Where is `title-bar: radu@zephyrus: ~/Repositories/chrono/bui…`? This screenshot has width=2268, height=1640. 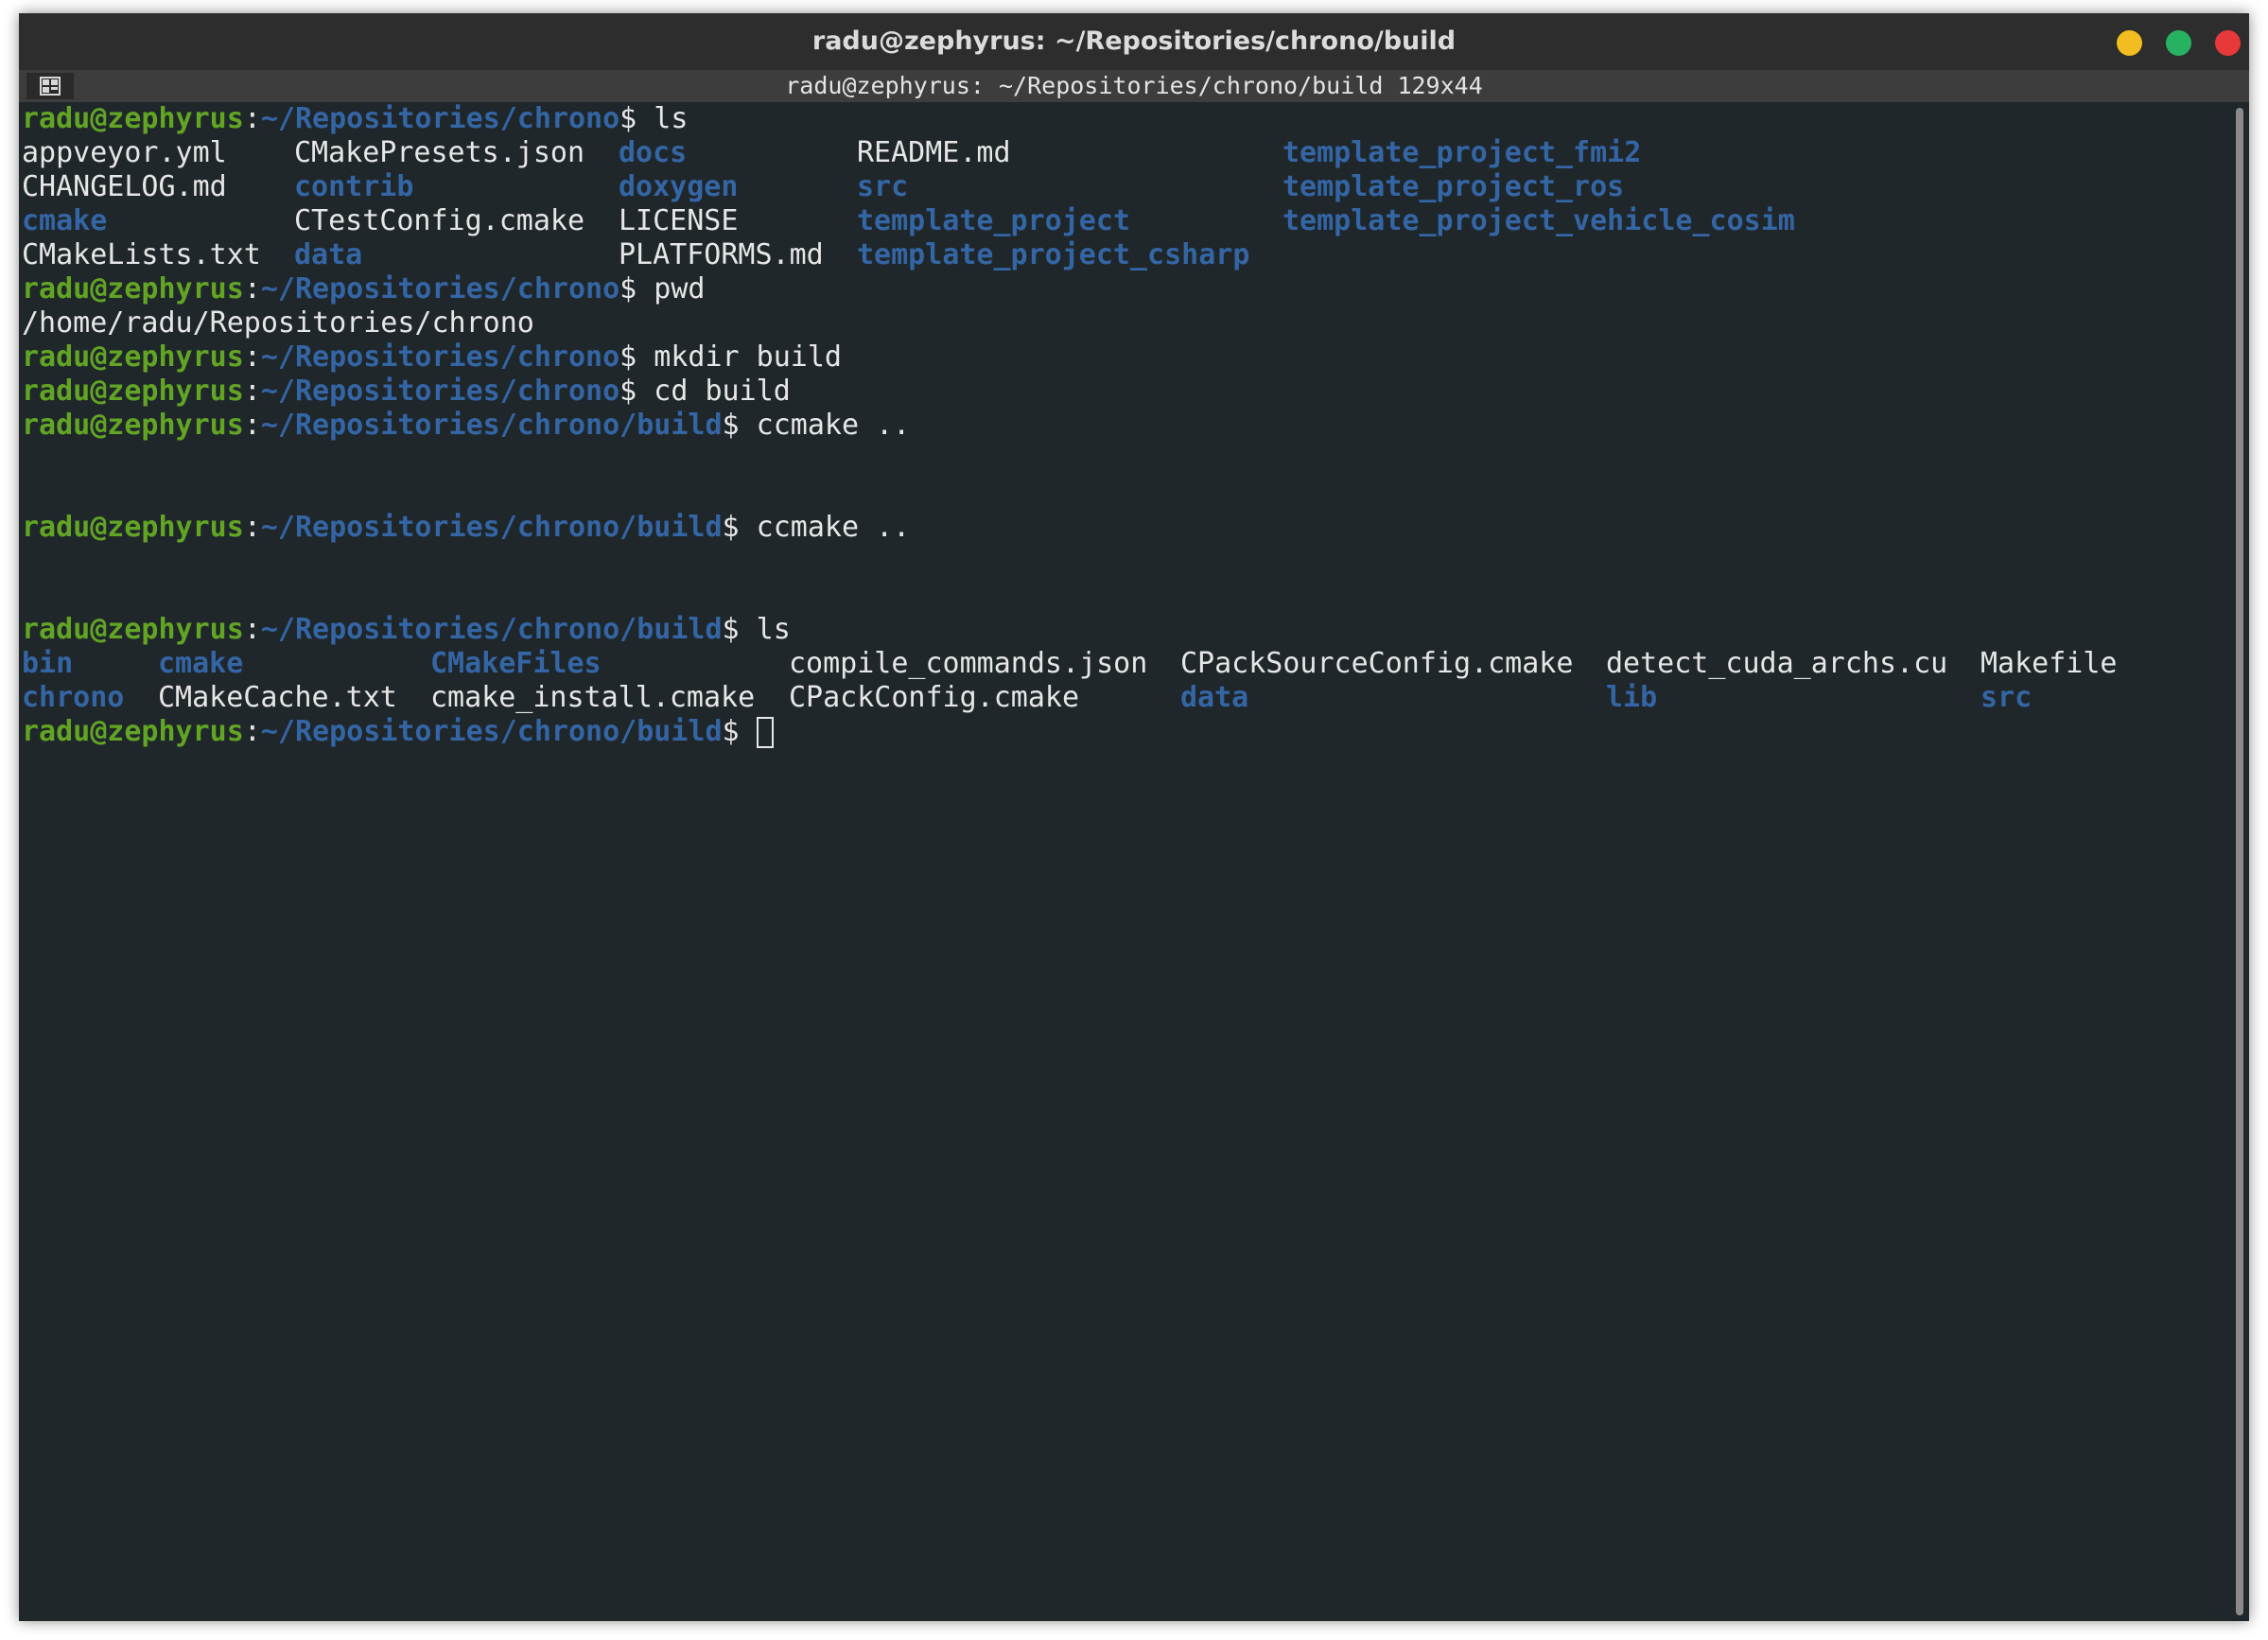
title-bar: radu@zephyrus: ~/Repositories/chrono/bui… is located at coordinates (1134, 41).